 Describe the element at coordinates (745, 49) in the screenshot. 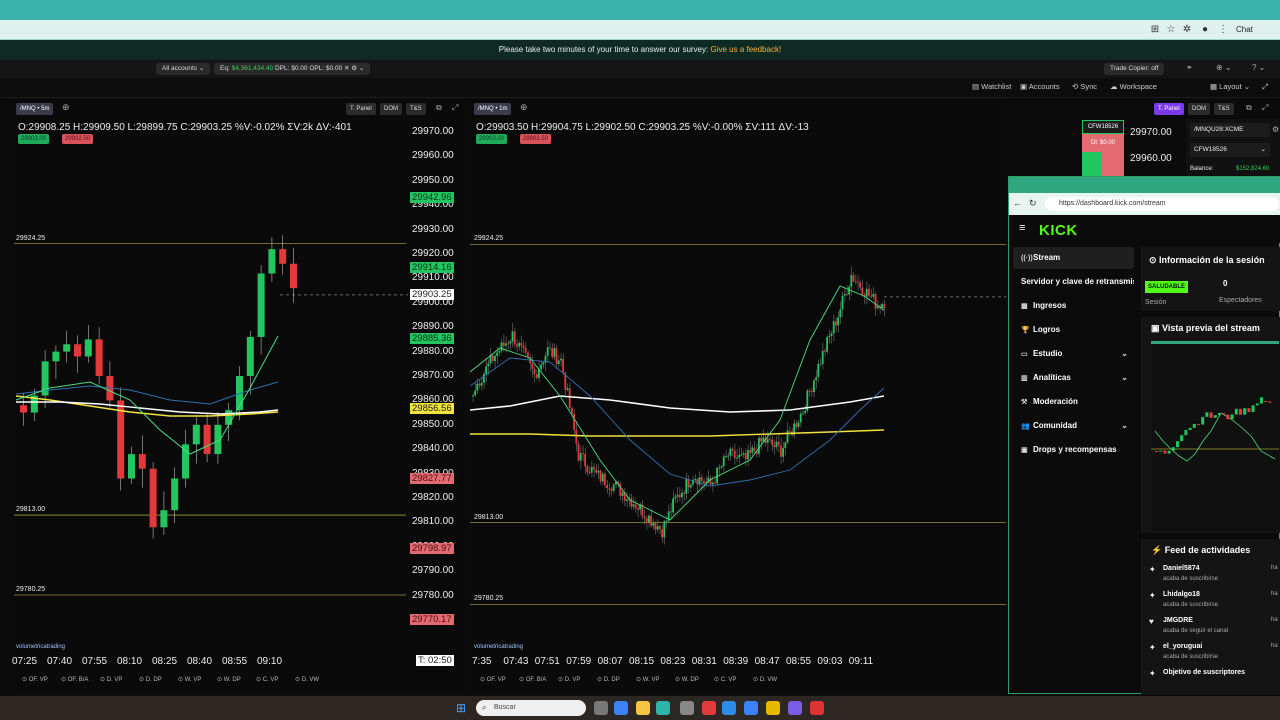

I see `survey-feedback-link: Give us a feedback!` at that location.